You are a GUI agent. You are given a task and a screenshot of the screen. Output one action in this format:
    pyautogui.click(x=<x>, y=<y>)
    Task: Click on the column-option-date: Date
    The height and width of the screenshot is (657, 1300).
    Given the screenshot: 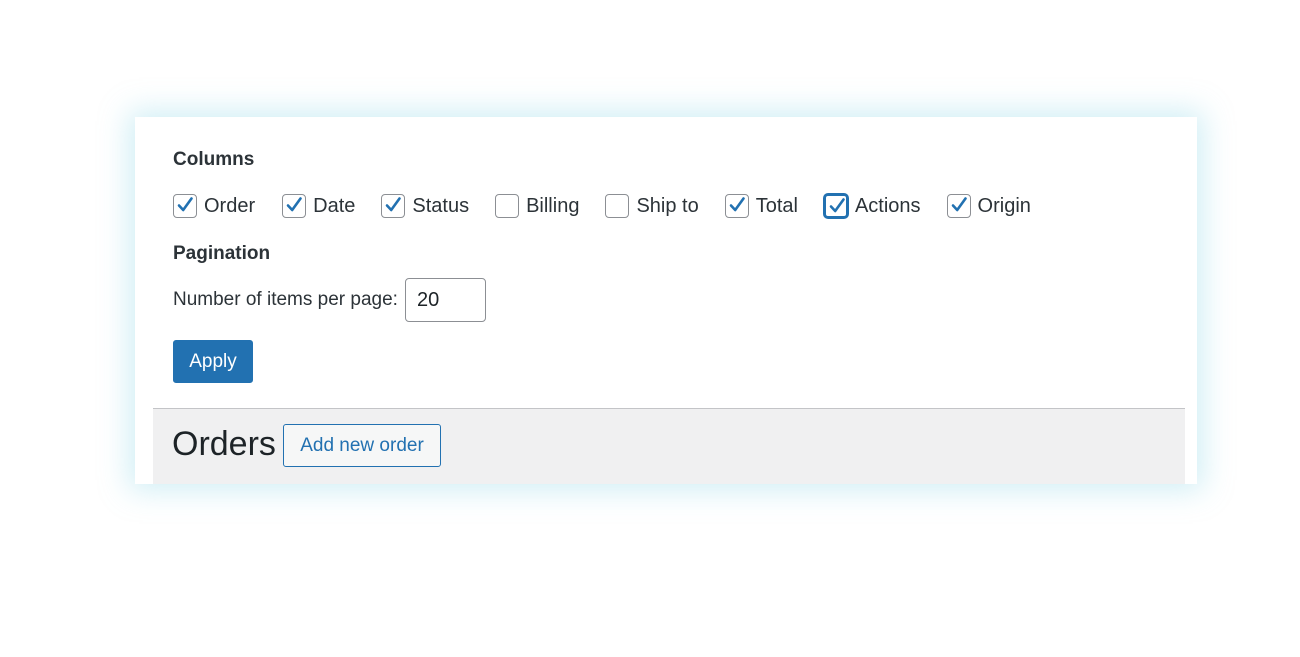 What is the action you would take?
    pyautogui.click(x=318, y=206)
    